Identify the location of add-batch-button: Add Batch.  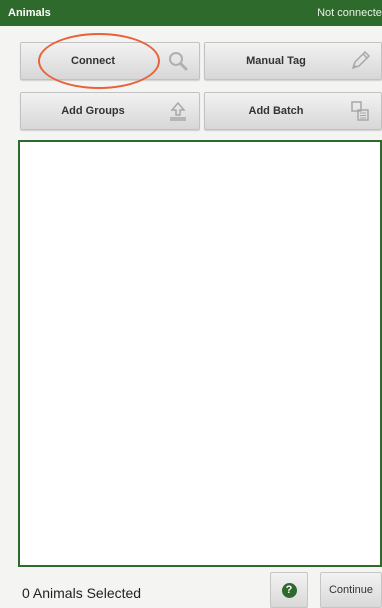
(293, 111).